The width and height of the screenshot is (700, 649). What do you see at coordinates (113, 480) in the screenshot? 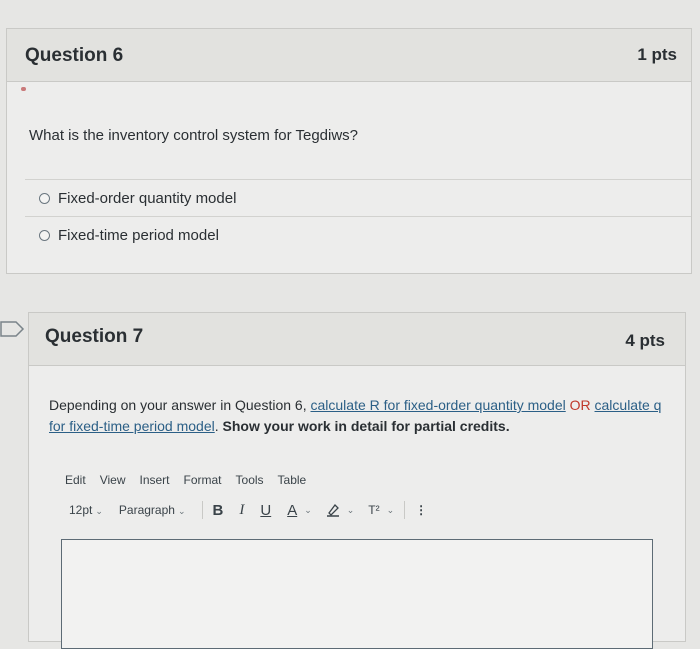
I see `menu-view: View` at bounding box center [113, 480].